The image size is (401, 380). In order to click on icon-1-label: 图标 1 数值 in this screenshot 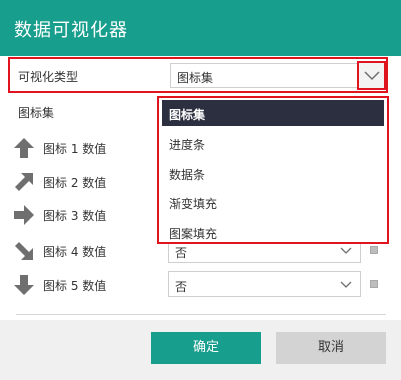, I will do `click(75, 149)`.